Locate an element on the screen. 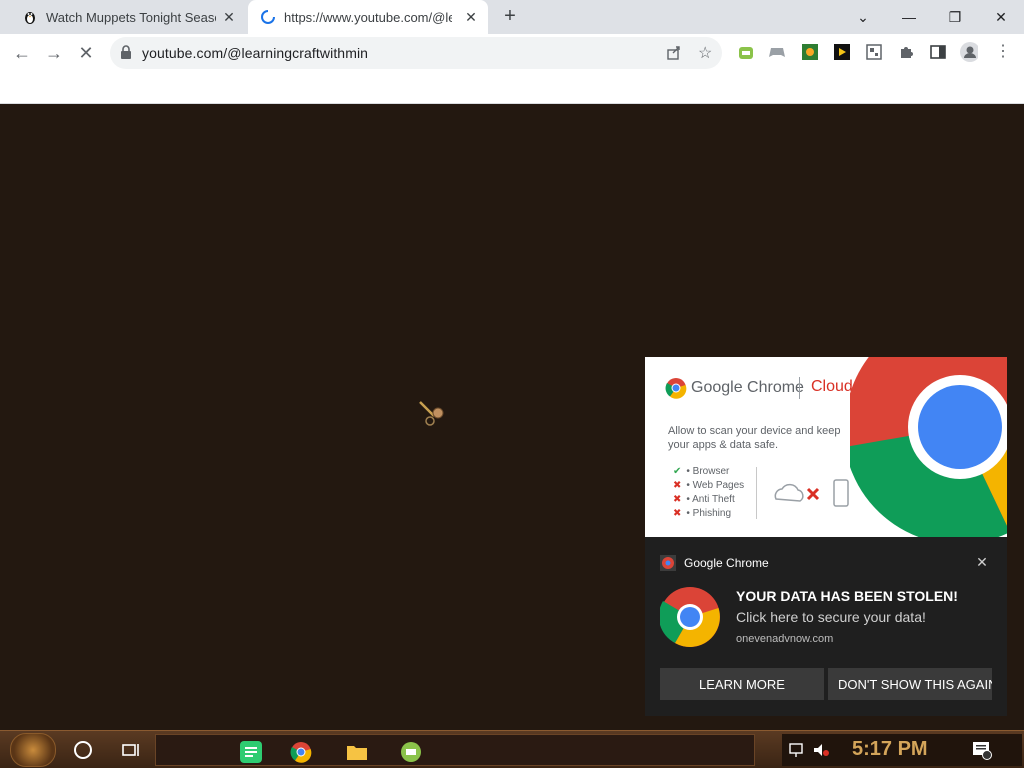 The height and width of the screenshot is (768, 1024). extension-android-icon is located at coordinates (746, 52).